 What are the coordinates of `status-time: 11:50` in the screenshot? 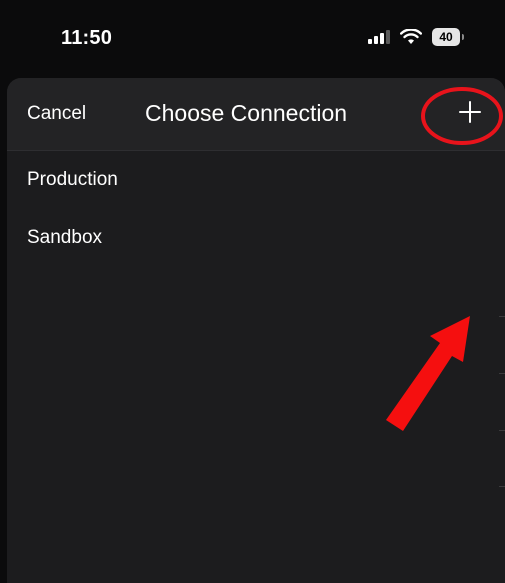 It's located at (87, 38).